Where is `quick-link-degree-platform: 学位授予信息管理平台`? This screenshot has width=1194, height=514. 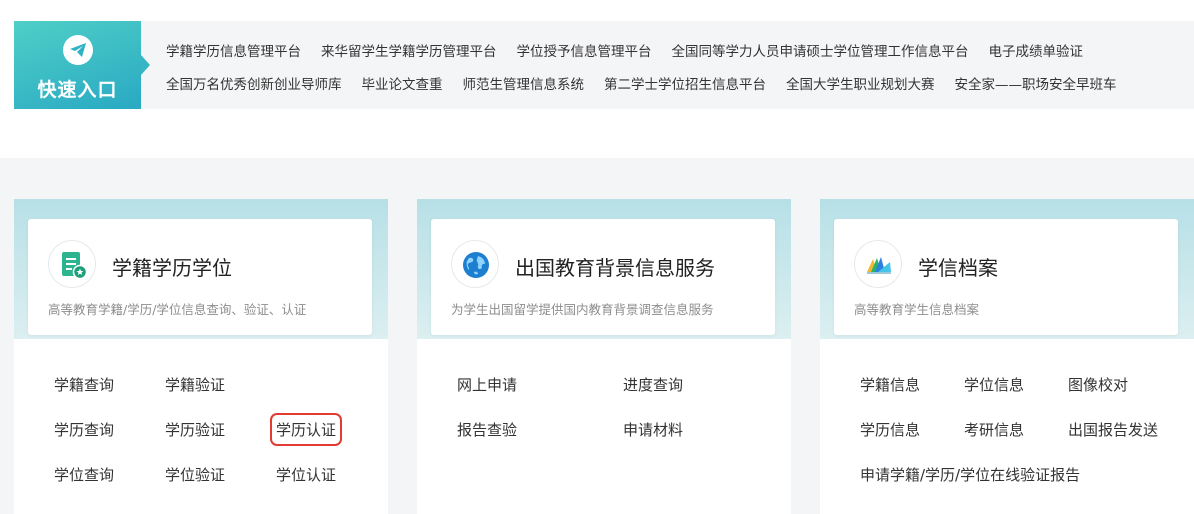 quick-link-degree-platform: 学位授予信息管理平台 is located at coordinates (584, 50).